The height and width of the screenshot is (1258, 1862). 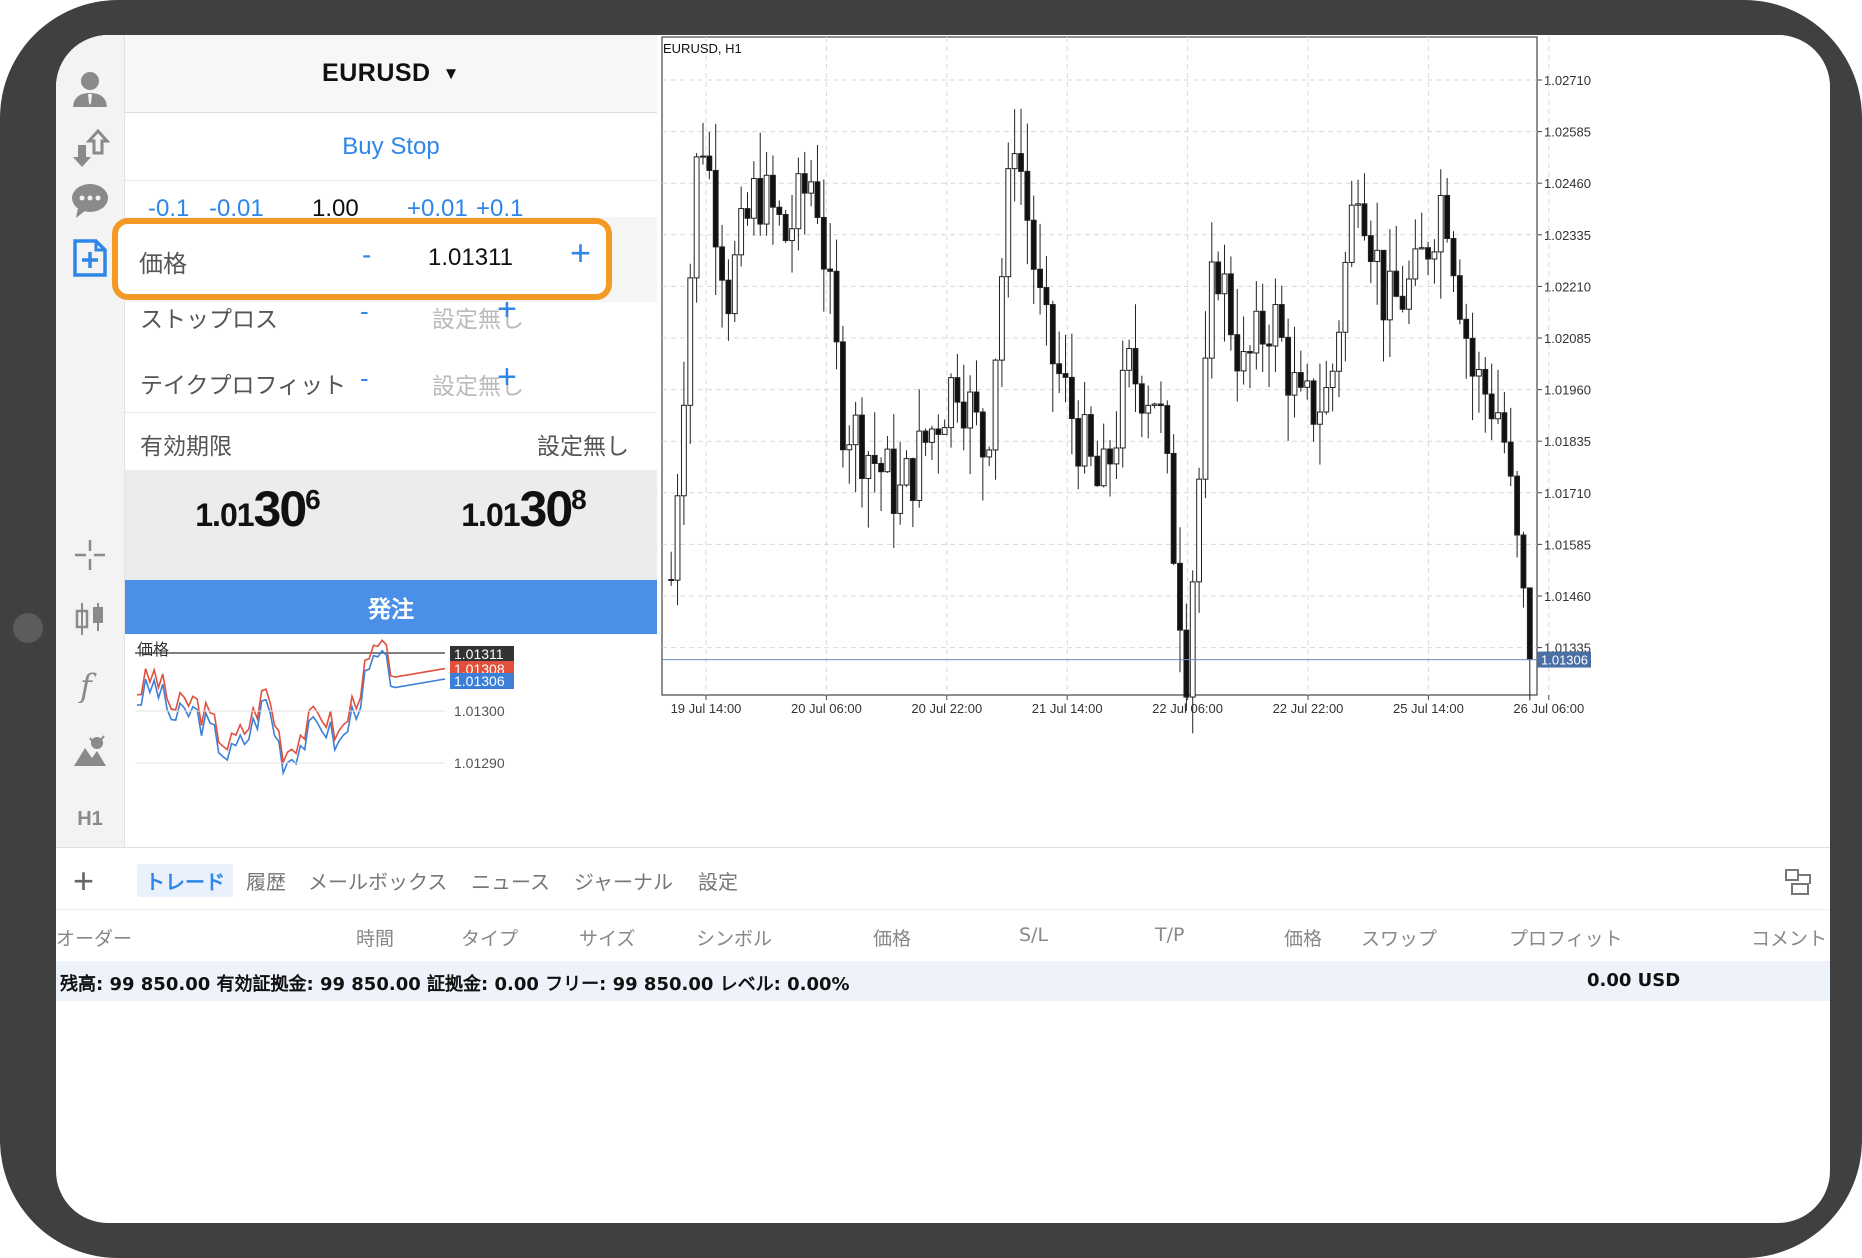 What do you see at coordinates (507, 315) in the screenshot?
I see `stoploss-plus-button: +` at bounding box center [507, 315].